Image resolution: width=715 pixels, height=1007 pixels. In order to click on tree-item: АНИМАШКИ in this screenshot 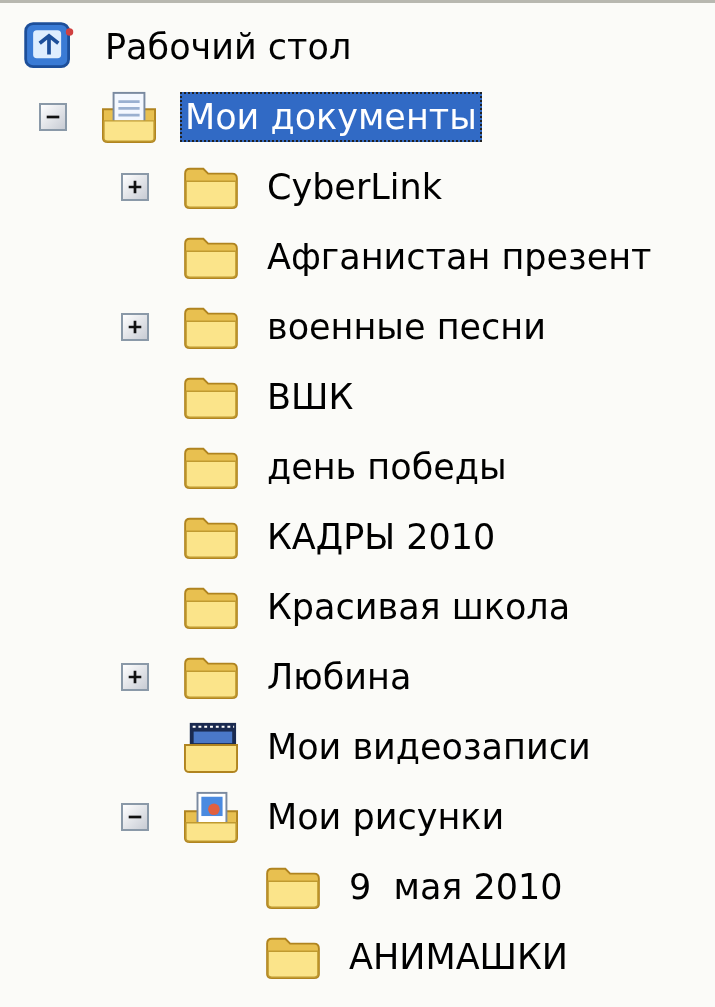, I will do `click(459, 957)`.